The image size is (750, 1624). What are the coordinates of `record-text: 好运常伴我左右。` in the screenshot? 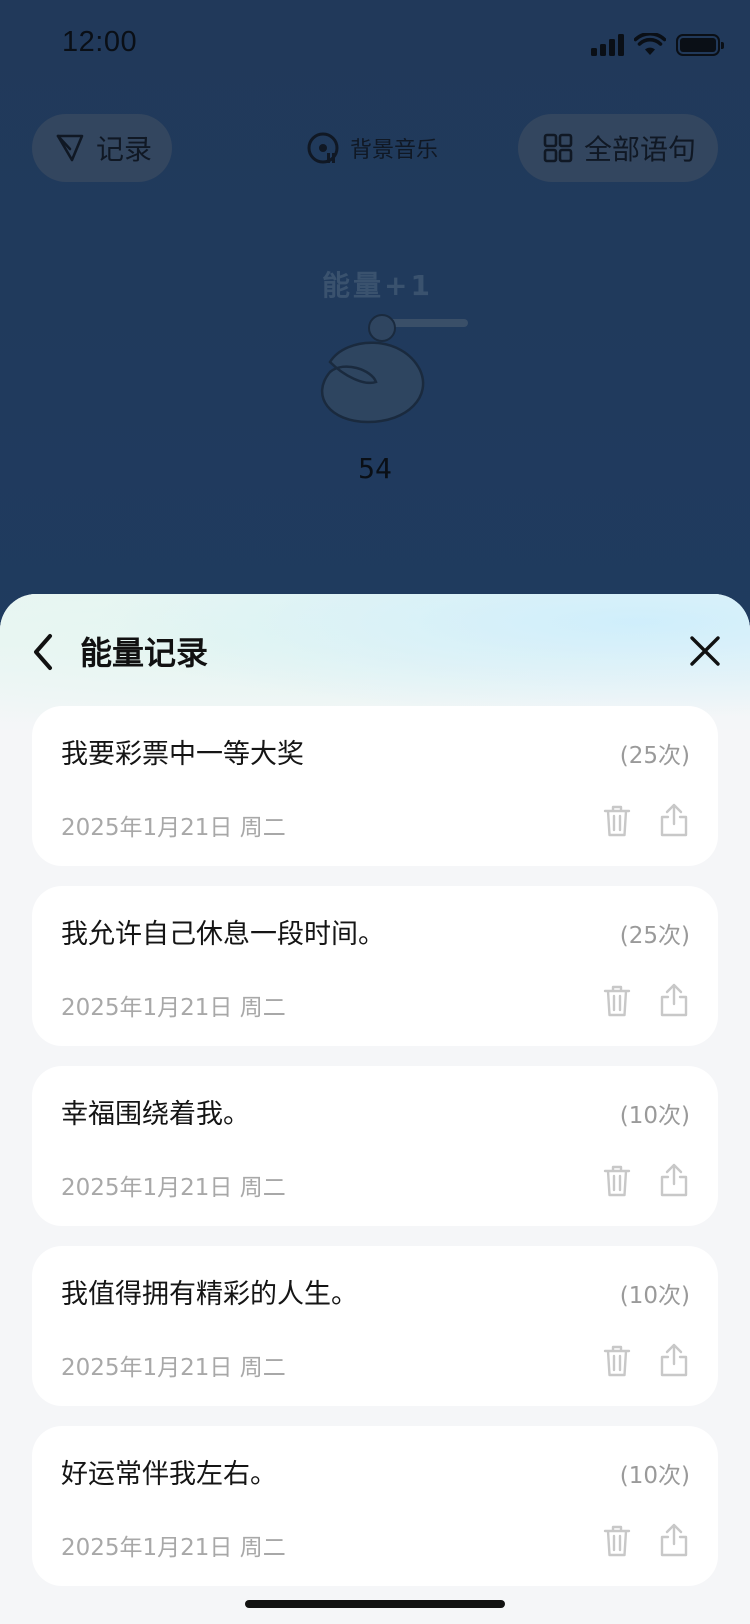 It's located at (169, 1474).